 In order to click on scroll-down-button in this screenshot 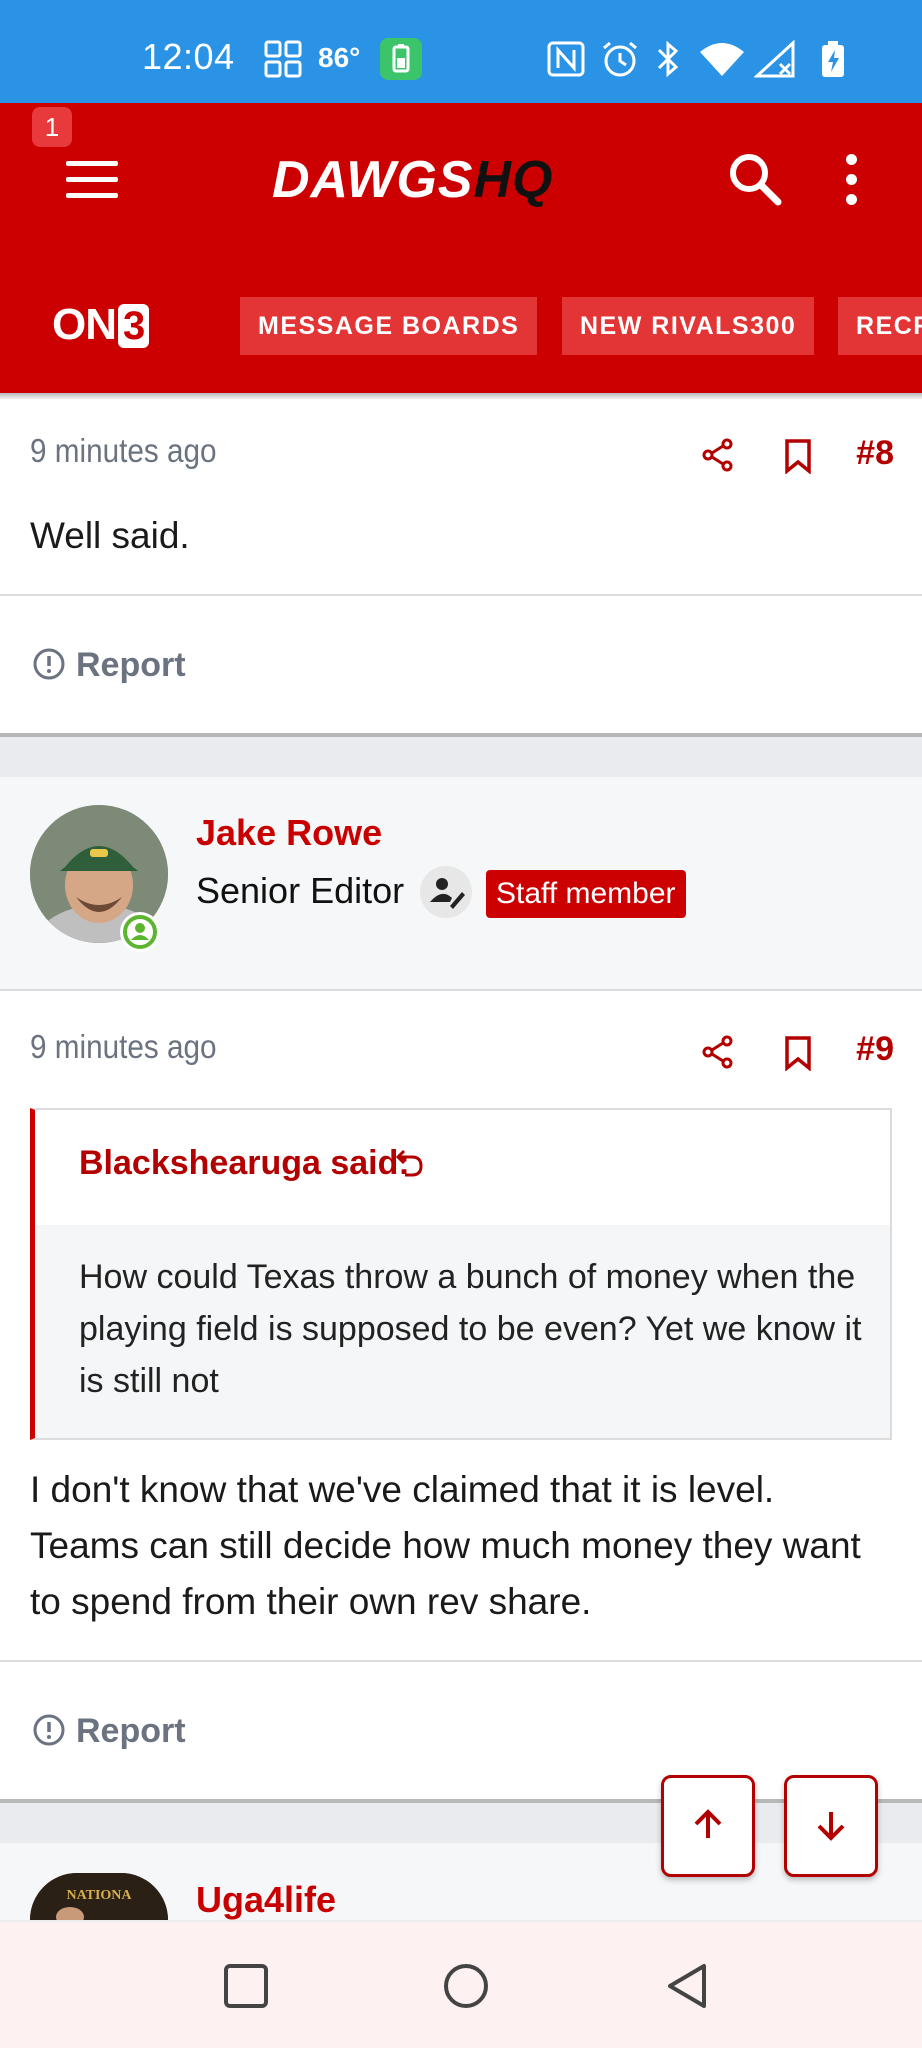, I will do `click(831, 1826)`.